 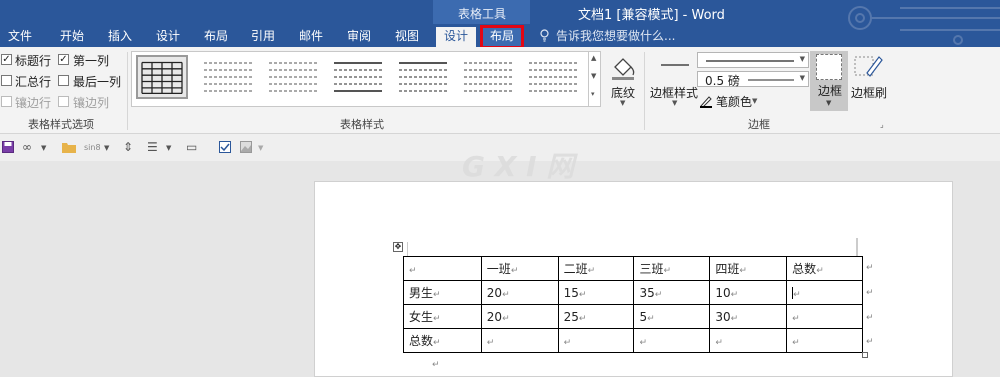 I want to click on border-painter-icon, so click(x=868, y=67).